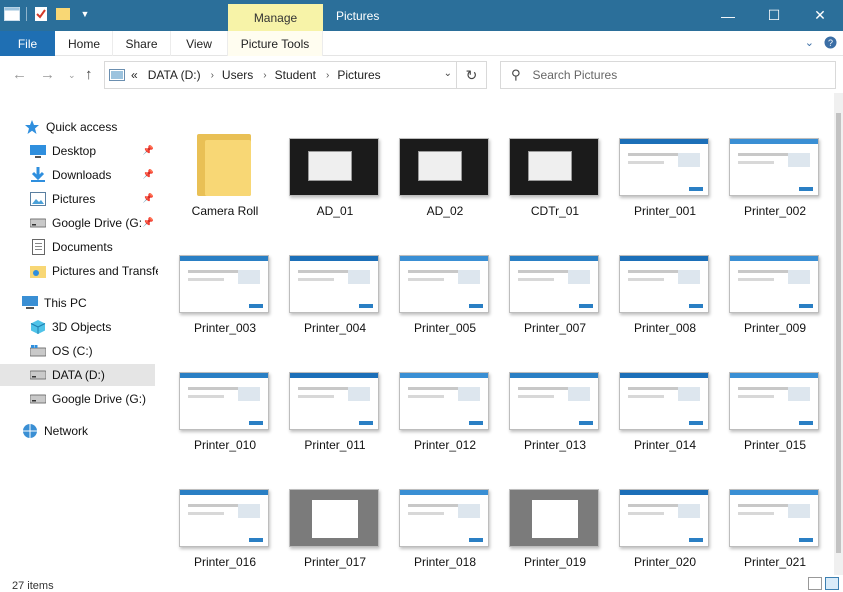  Describe the element at coordinates (38, 375) in the screenshot. I see `drive-icon` at that location.